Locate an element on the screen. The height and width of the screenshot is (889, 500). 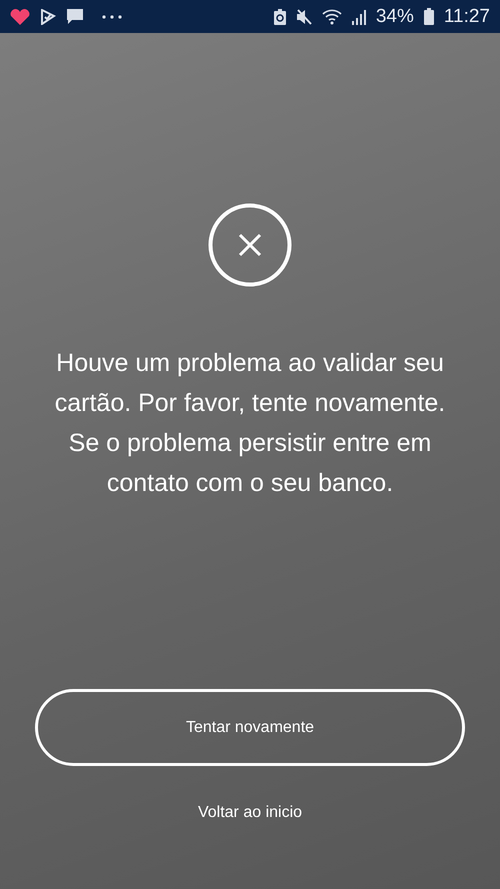
heart-icon is located at coordinates (20, 16).